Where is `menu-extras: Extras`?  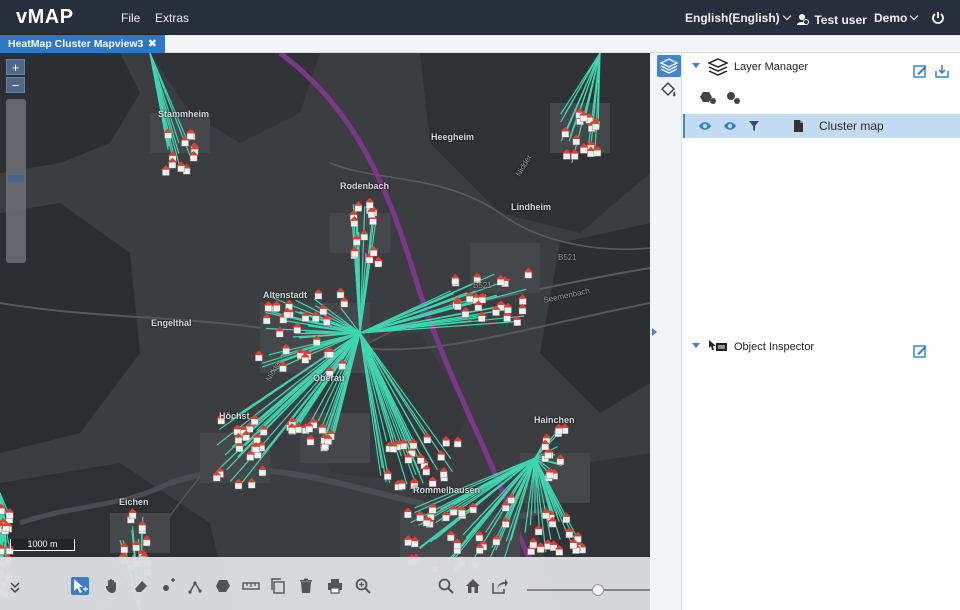
menu-extras: Extras is located at coordinates (172, 18).